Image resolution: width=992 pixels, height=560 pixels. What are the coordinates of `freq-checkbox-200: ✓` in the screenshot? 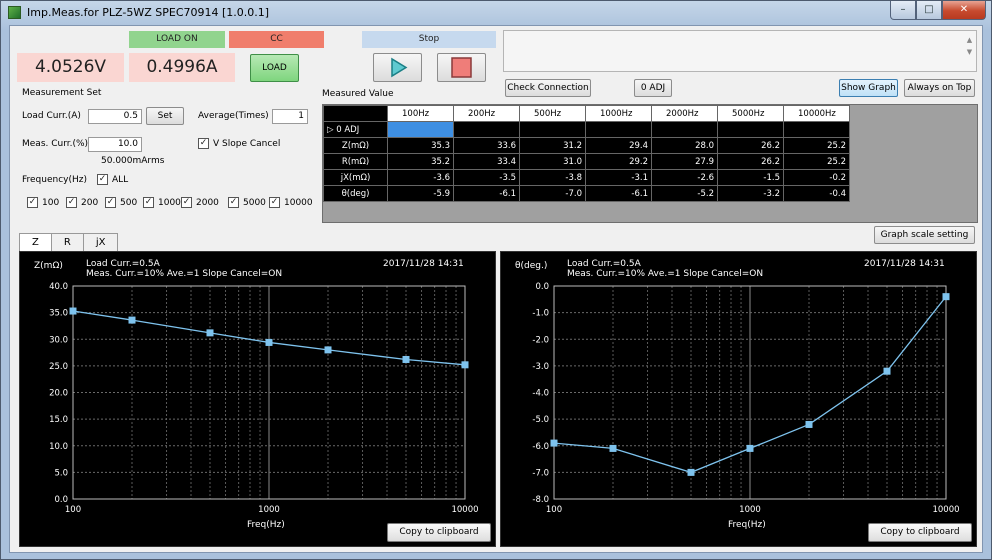 It's located at (71, 202).